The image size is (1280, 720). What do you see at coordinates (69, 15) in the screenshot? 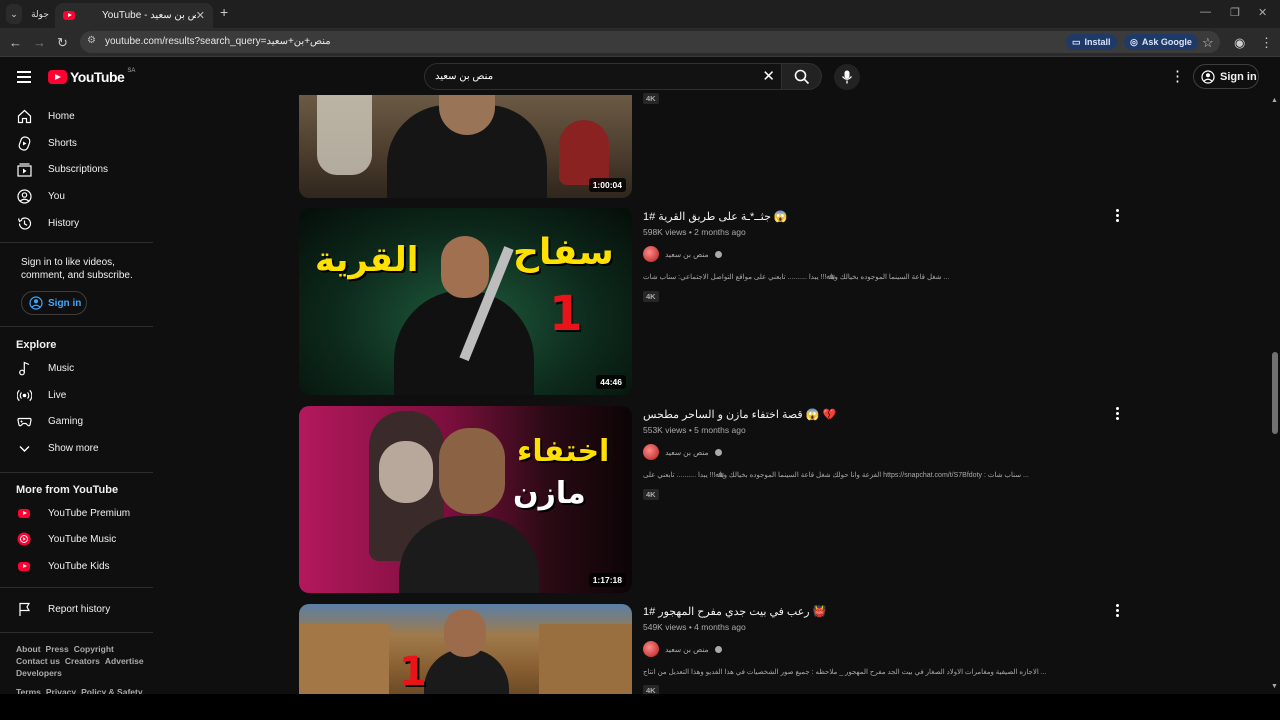
I see `youtube-favicon-icon` at bounding box center [69, 15].